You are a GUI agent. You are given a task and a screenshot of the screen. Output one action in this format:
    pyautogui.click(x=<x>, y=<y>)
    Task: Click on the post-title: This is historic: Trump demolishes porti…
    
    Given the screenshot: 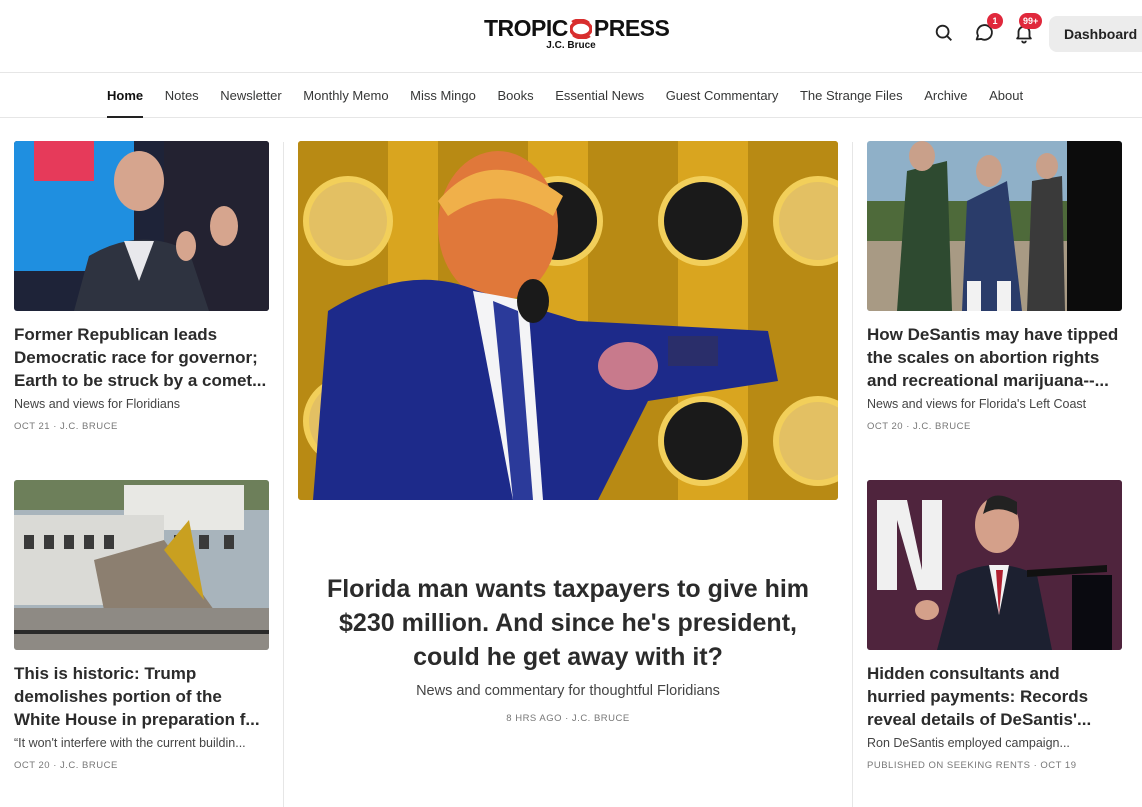 What is the action you would take?
    pyautogui.click(x=141, y=696)
    